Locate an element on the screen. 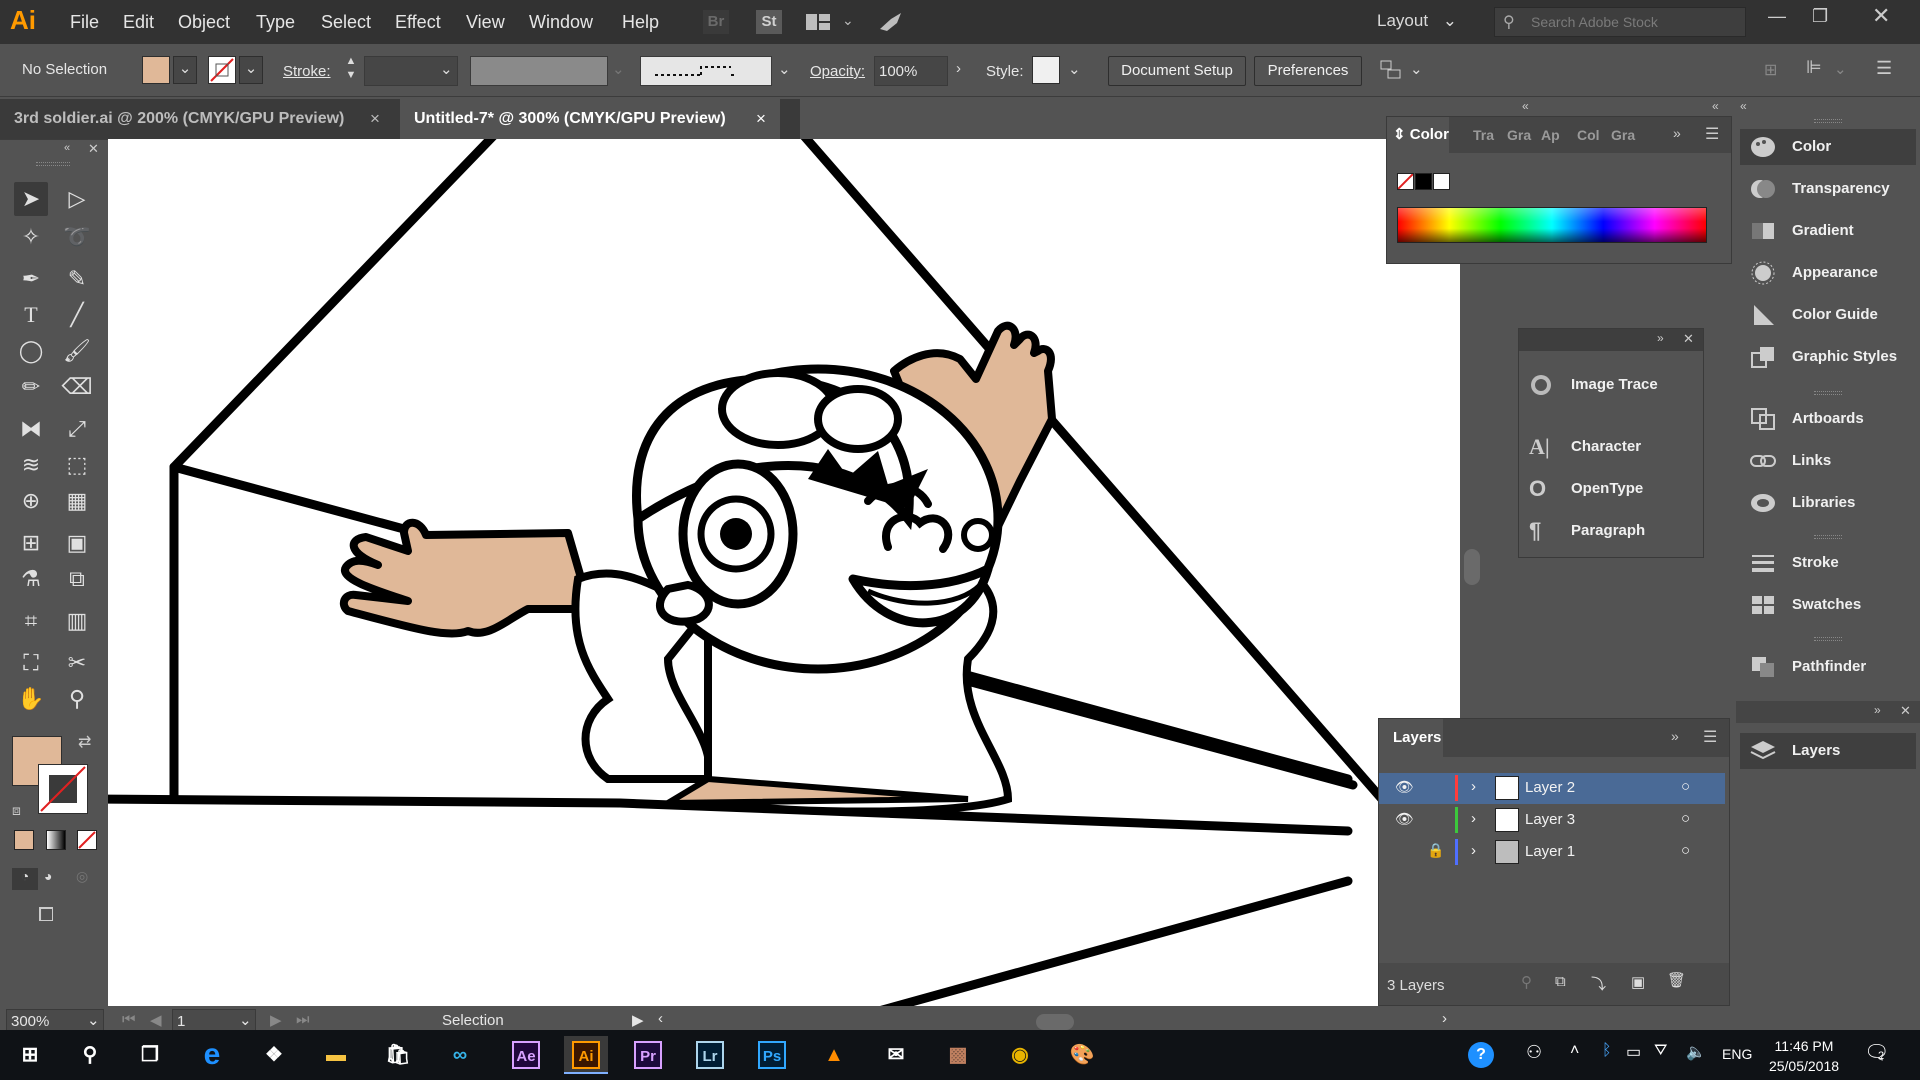  stroke-color-box is located at coordinates (63, 789).